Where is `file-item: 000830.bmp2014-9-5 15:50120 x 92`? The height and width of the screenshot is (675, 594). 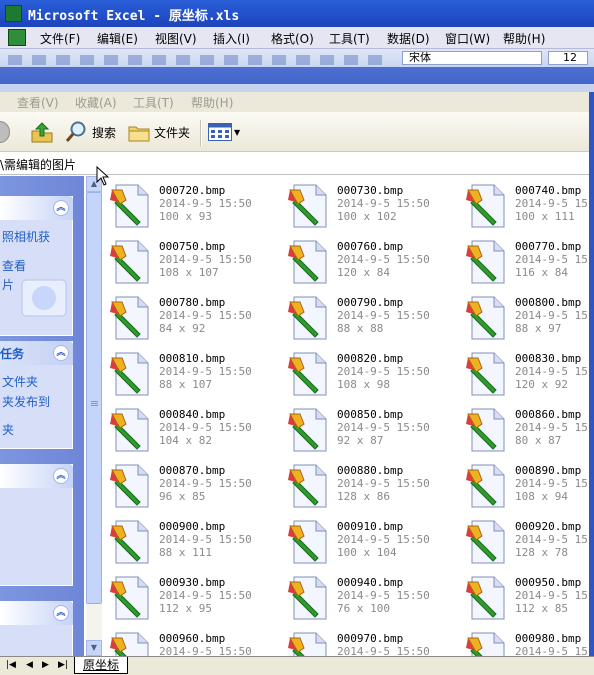
file-item: 000830.bmp2014-9-5 15:50120 x 92 is located at coordinates (527, 372).